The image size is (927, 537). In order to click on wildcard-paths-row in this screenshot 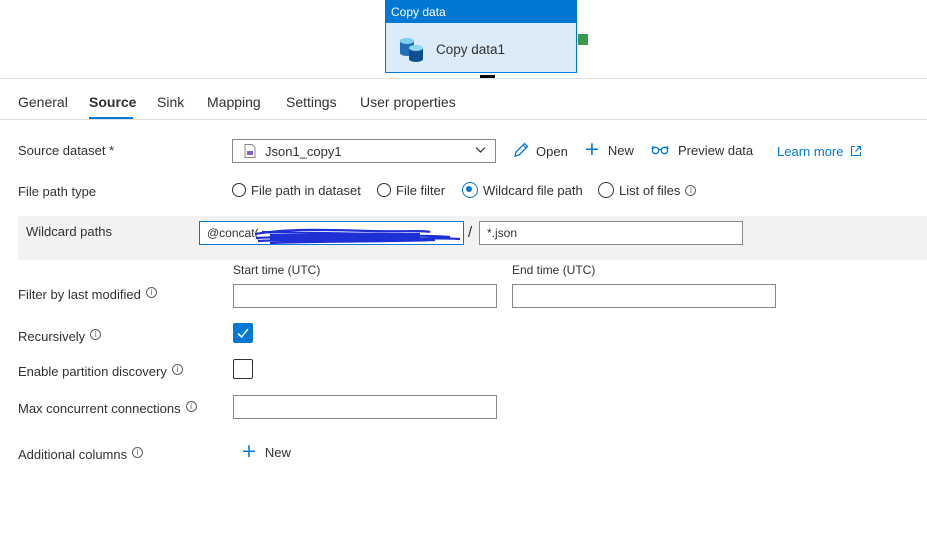, I will do `click(472, 238)`.